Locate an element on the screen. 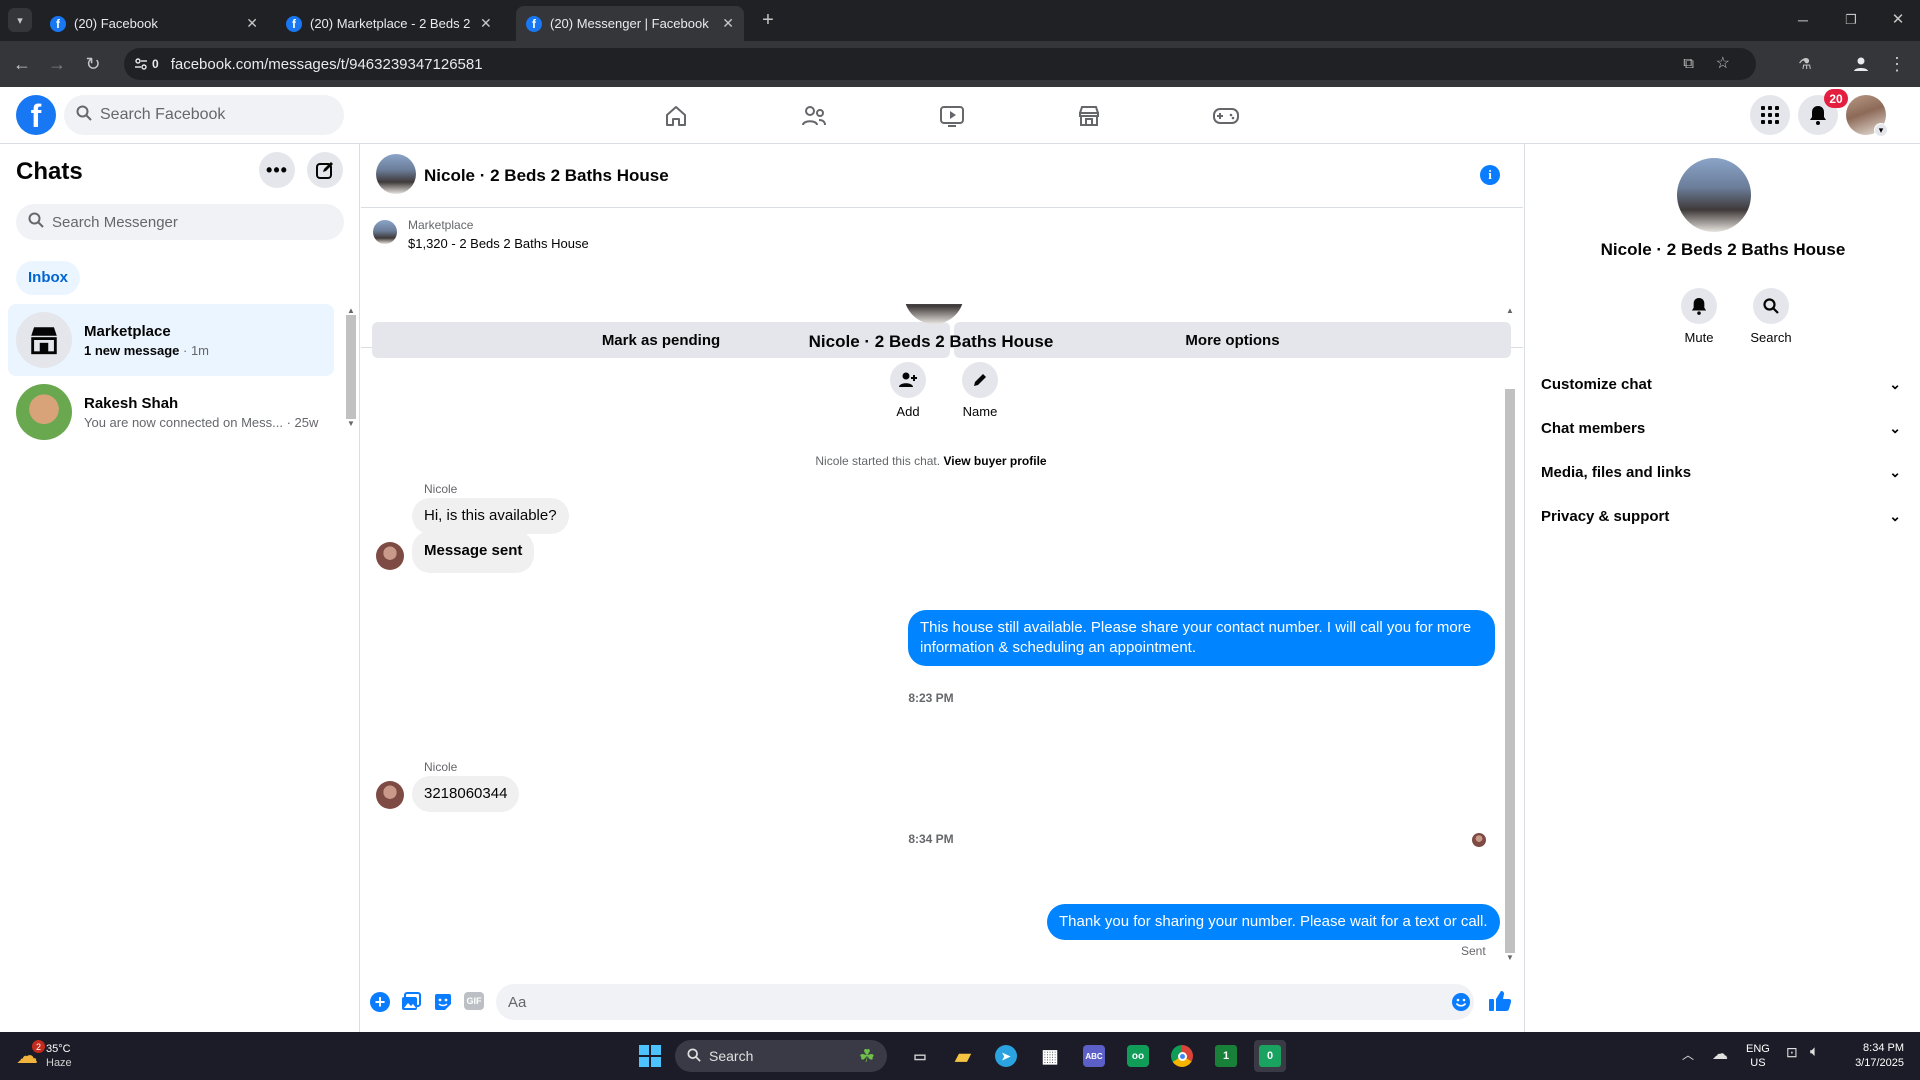 This screenshot has width=1920, height=1080. new-message-compose-icon is located at coordinates (325, 170).